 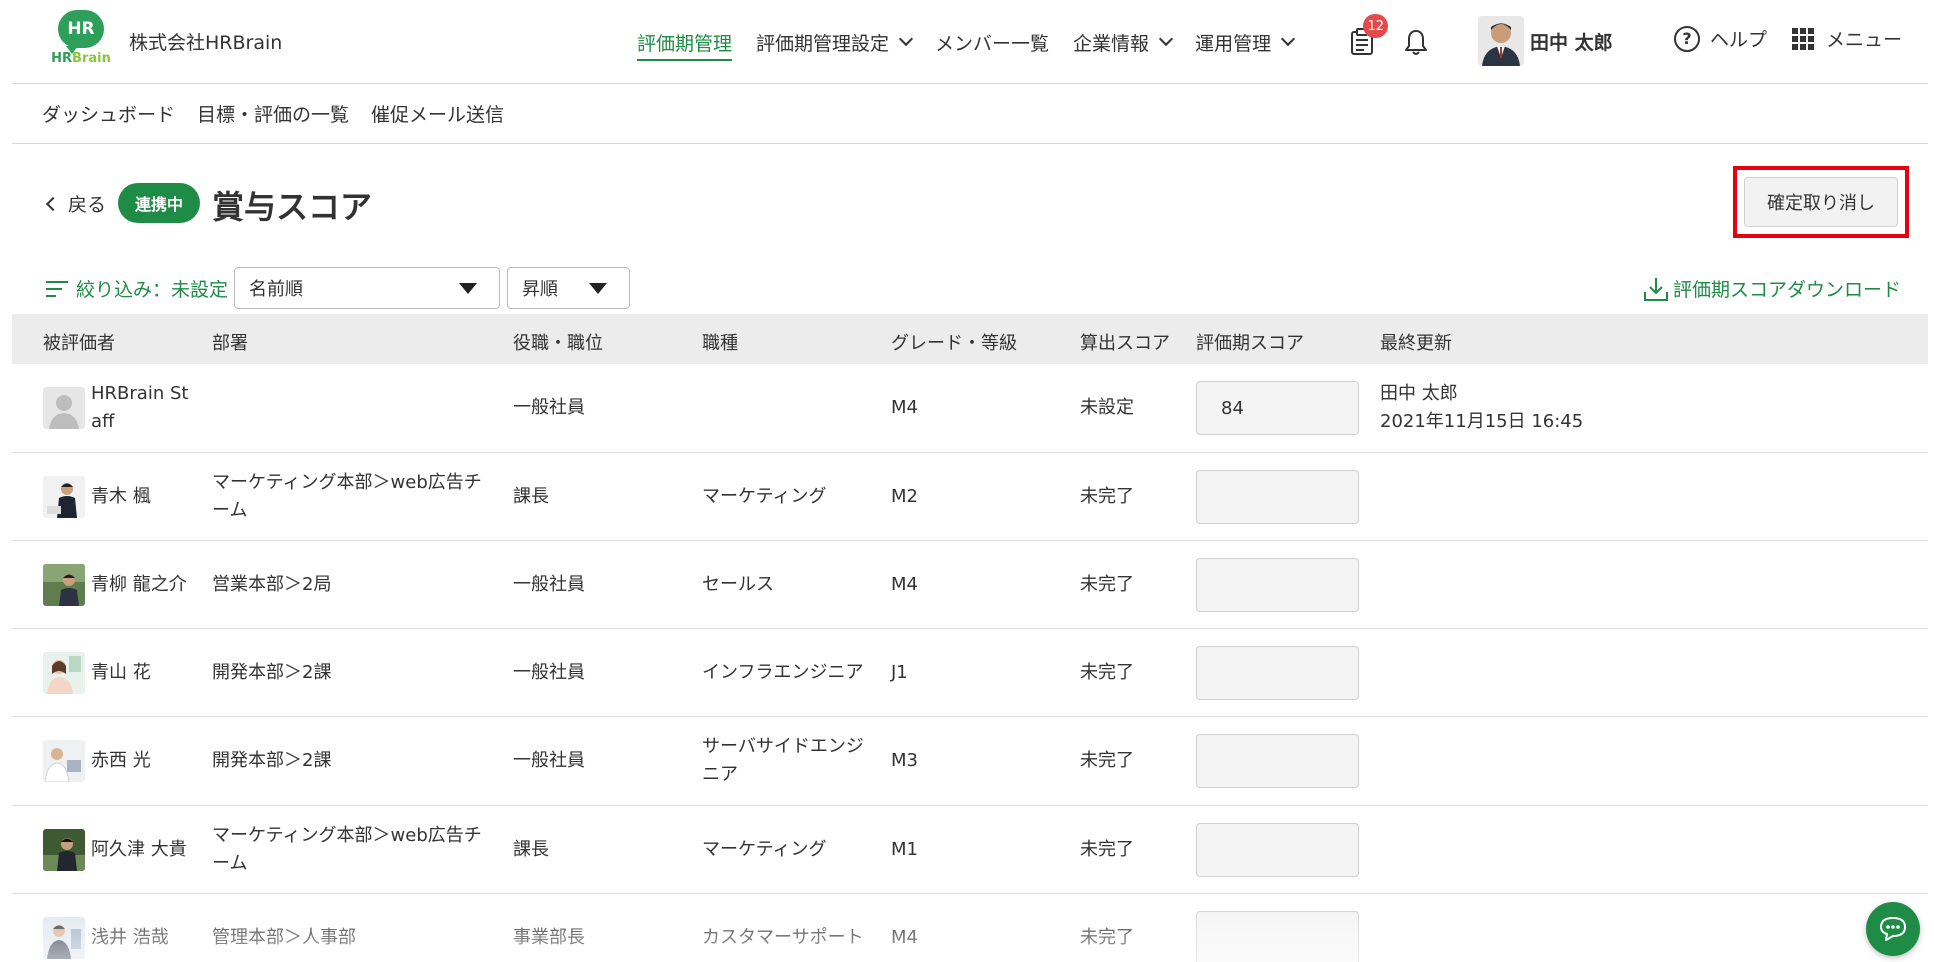 What do you see at coordinates (87, 205) in the screenshot?
I see `back-label: 戻る` at bounding box center [87, 205].